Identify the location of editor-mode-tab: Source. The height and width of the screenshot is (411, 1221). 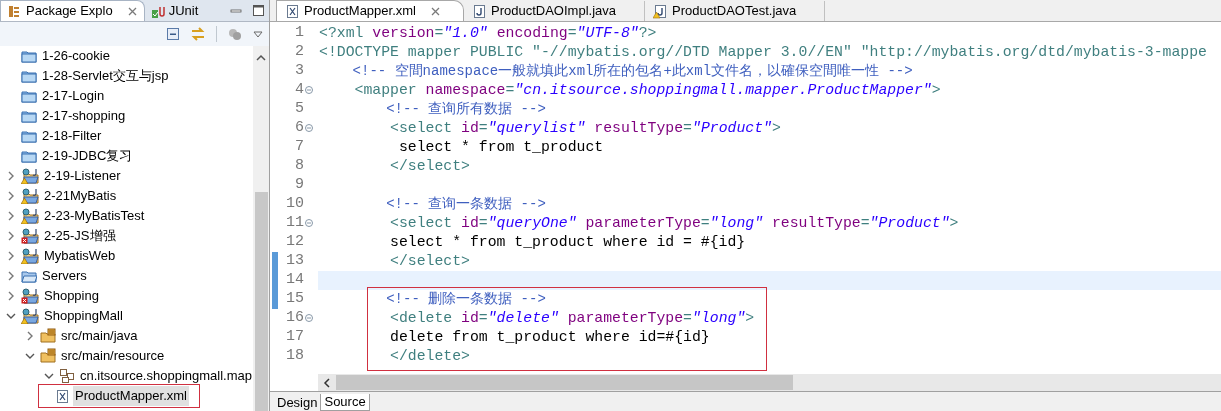
(345, 402).